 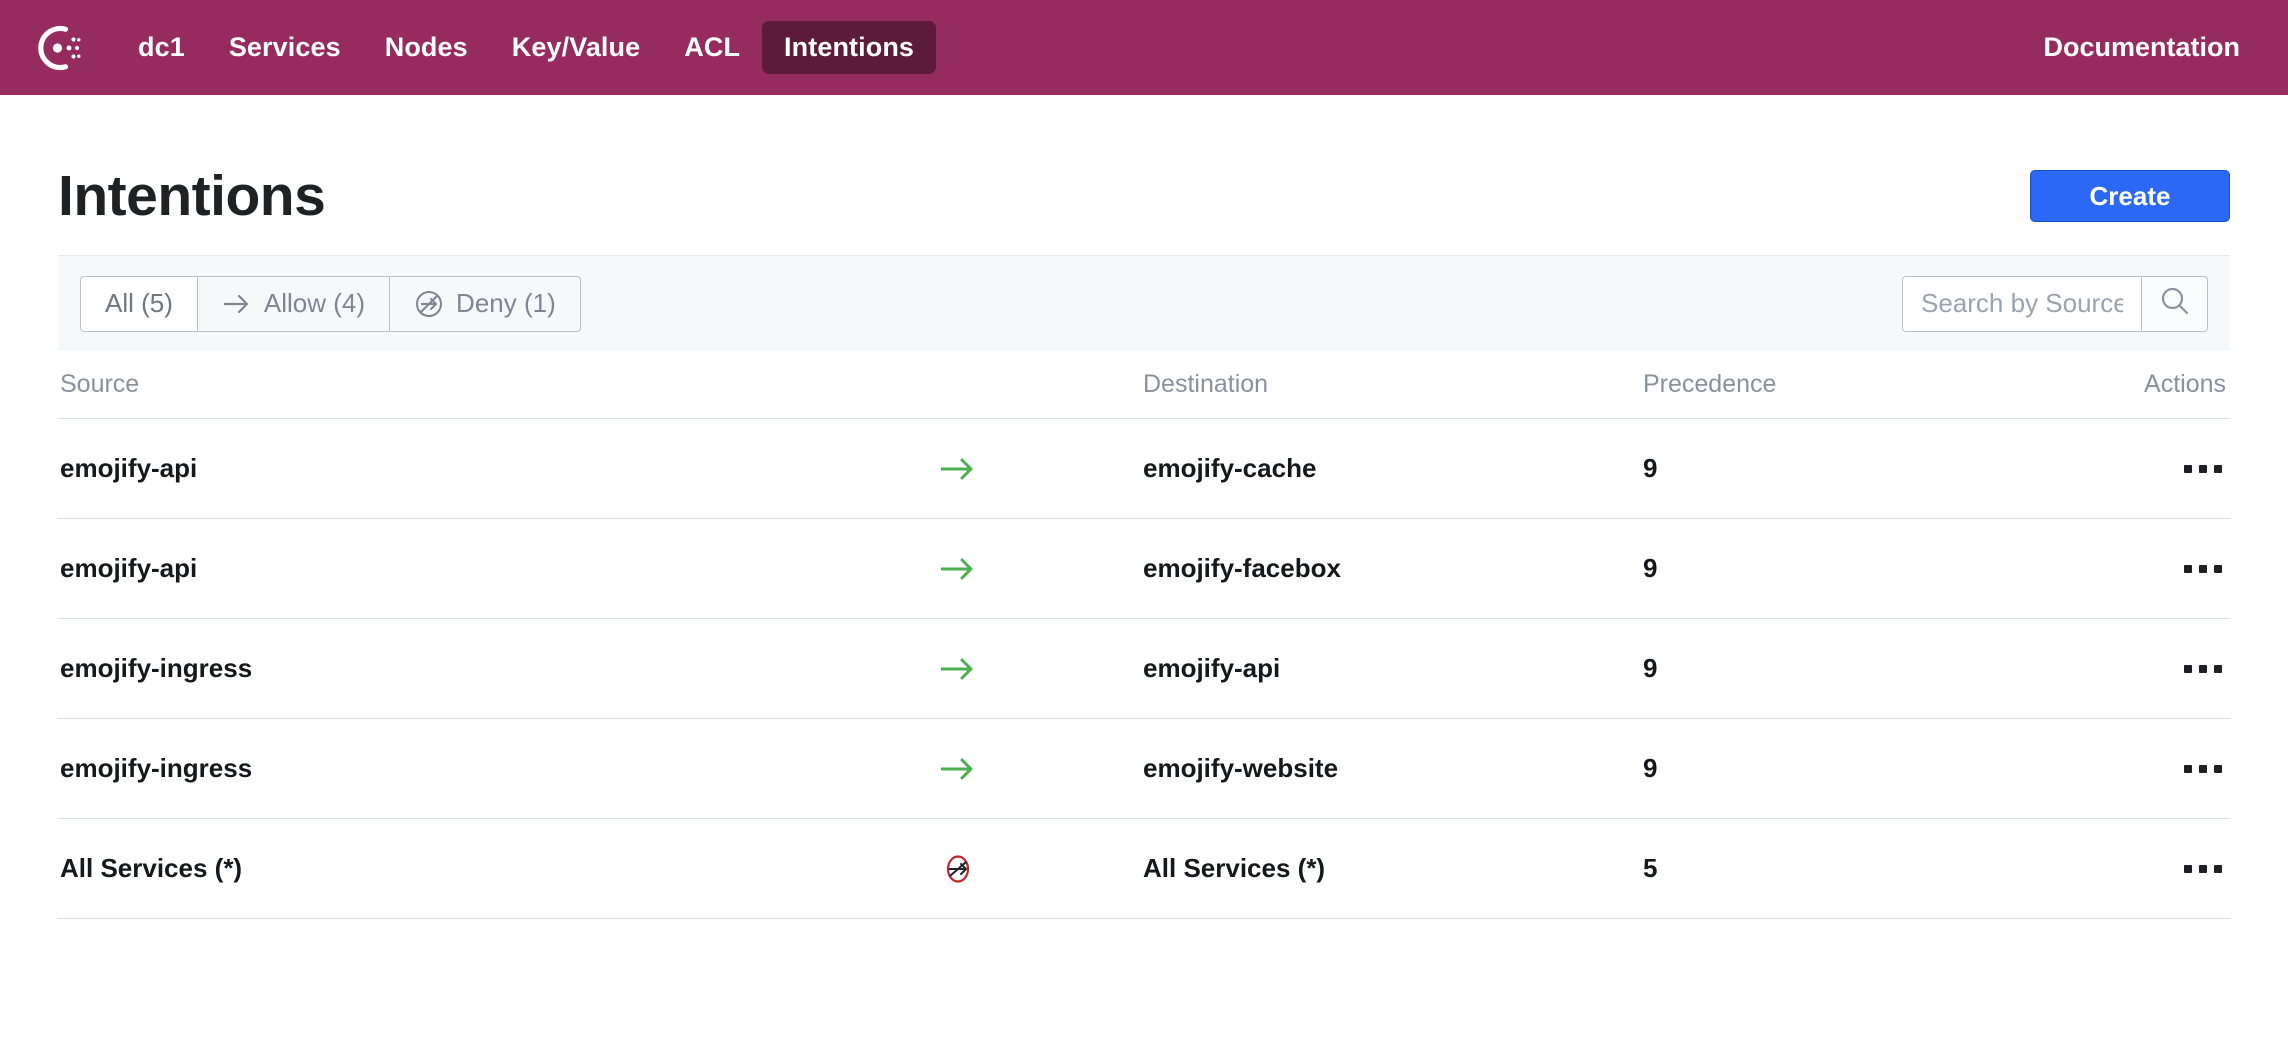 I want to click on cell-destination: emojify-website, so click(x=1241, y=768).